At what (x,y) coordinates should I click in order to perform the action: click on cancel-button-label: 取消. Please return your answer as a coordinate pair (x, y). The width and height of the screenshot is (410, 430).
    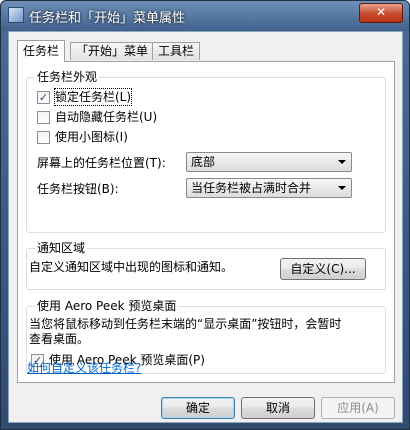
    Looking at the image, I should click on (277, 408).